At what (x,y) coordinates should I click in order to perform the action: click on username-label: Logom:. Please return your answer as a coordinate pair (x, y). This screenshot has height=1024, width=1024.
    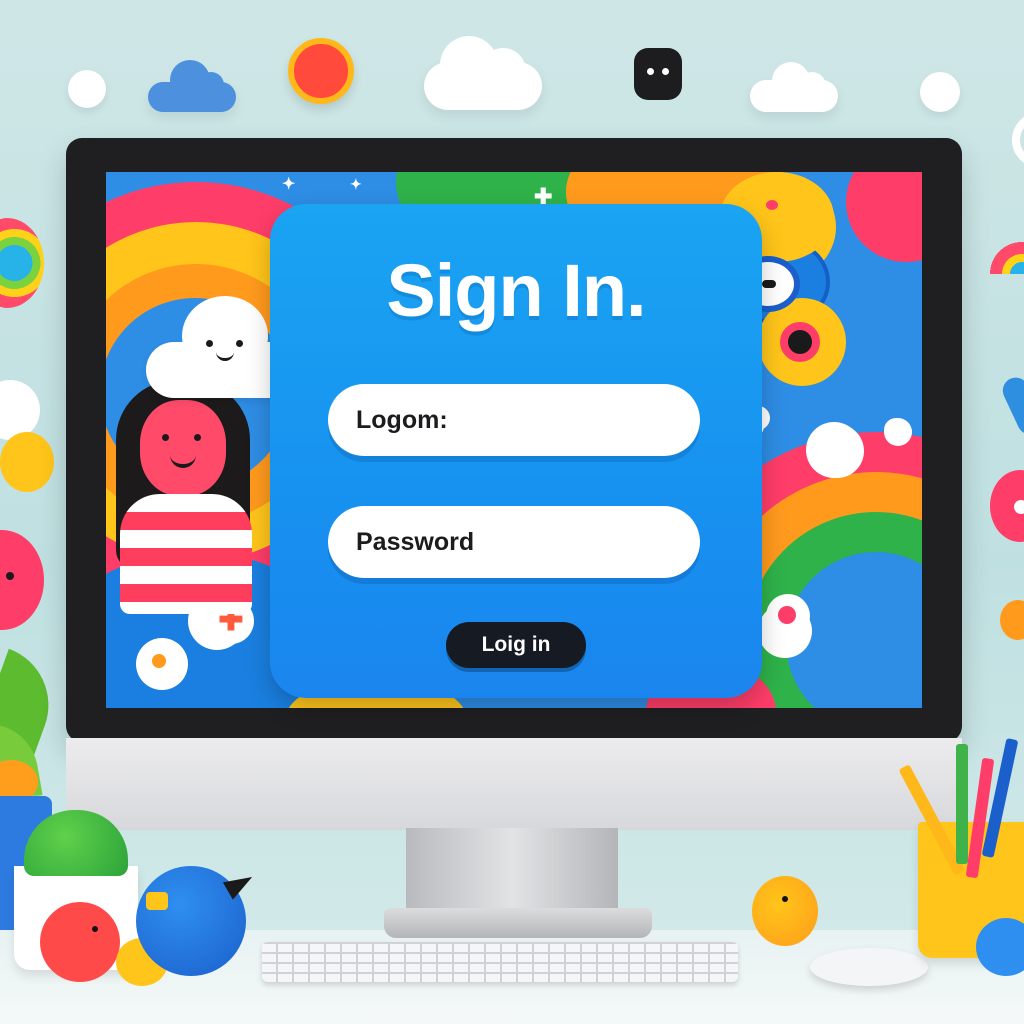
    Looking at the image, I should click on (402, 419).